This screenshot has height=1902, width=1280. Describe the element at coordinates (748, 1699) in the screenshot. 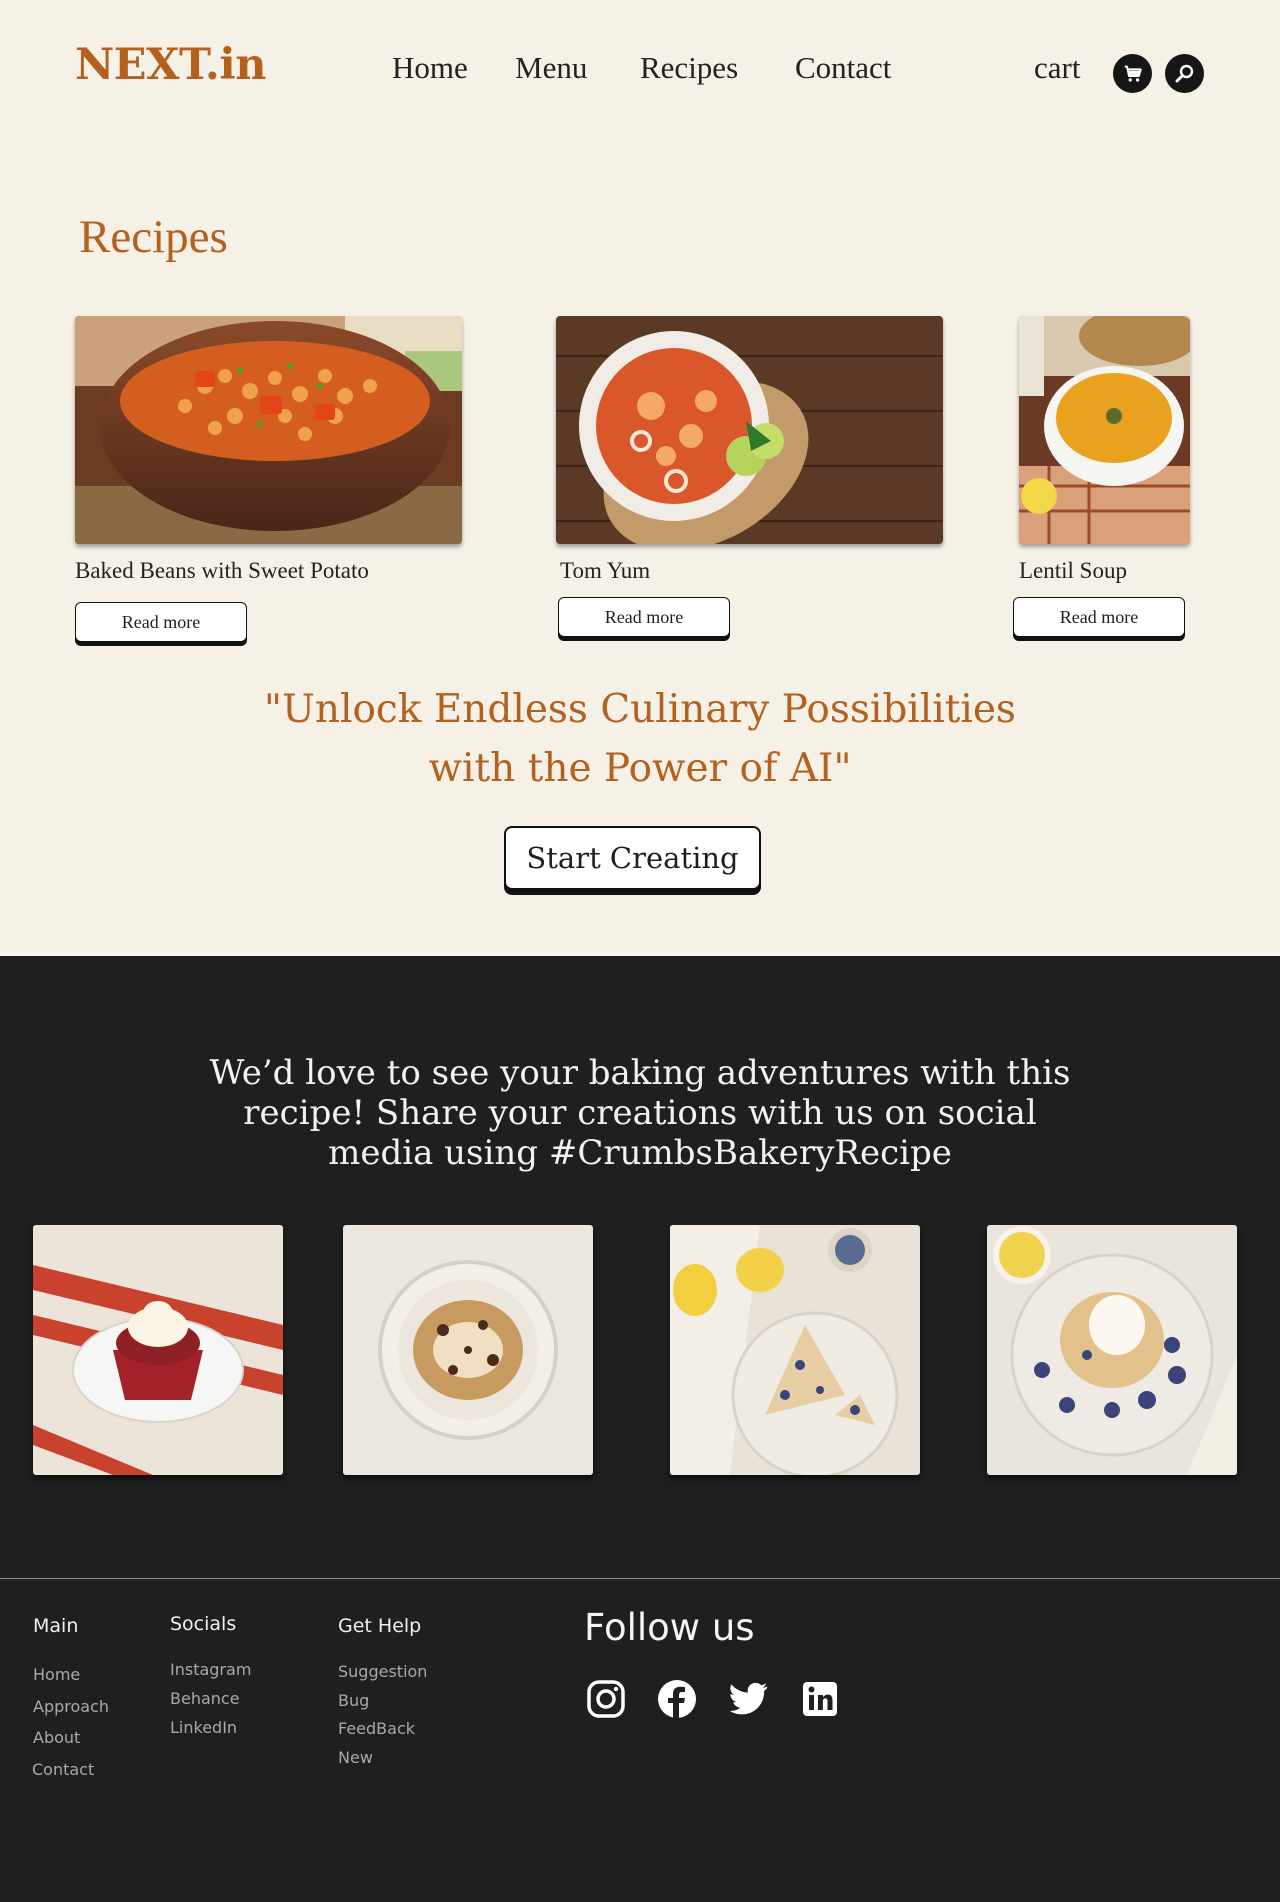

I see `twitter-icon` at that location.